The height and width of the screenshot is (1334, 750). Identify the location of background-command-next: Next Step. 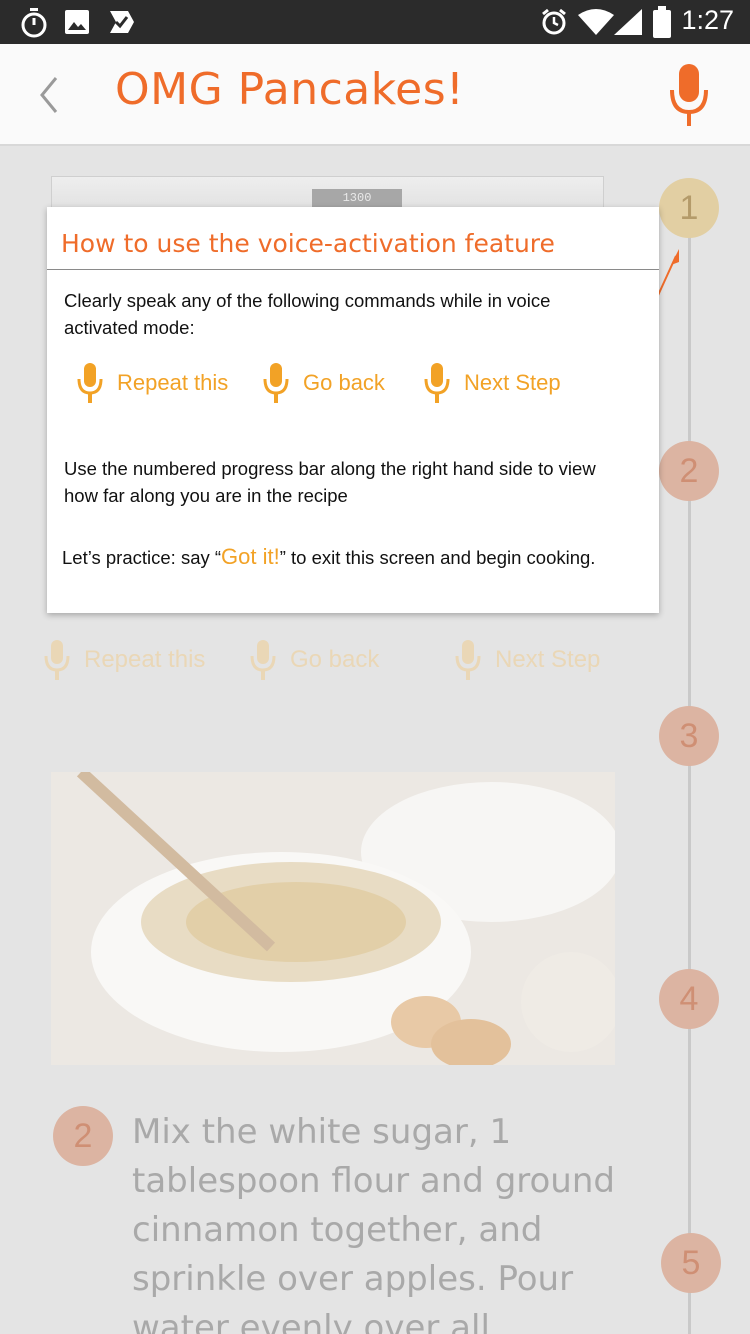
(527, 660).